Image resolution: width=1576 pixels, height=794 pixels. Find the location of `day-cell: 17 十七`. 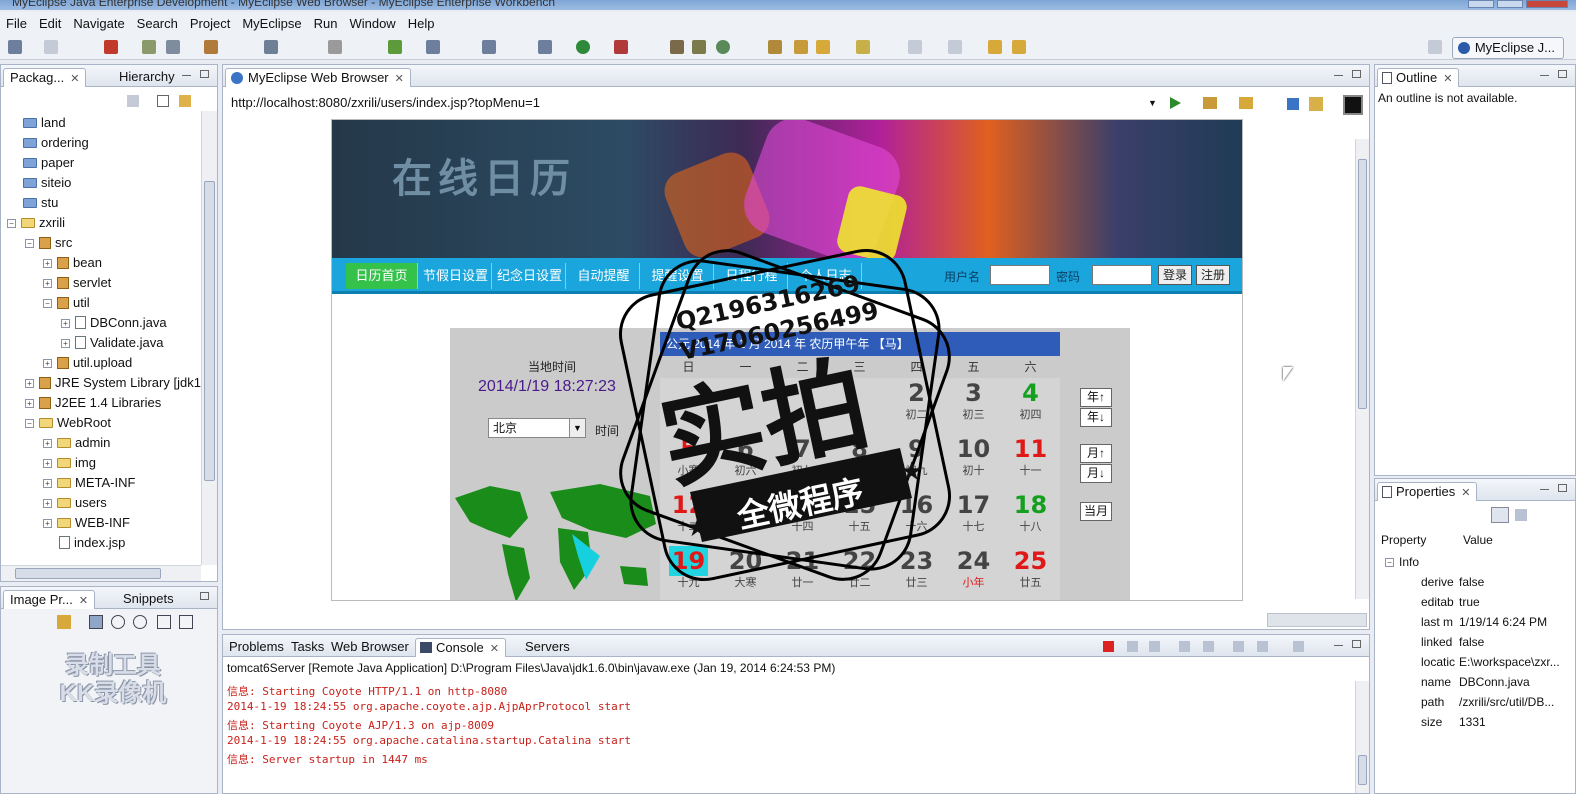

day-cell: 17 十七 is located at coordinates (973, 518).